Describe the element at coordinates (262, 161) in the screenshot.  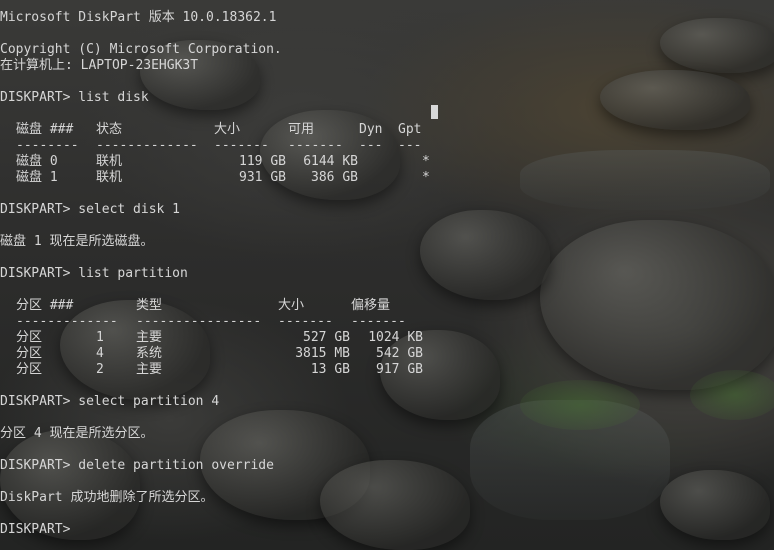
I see `disk-row-size: 119 GB` at that location.